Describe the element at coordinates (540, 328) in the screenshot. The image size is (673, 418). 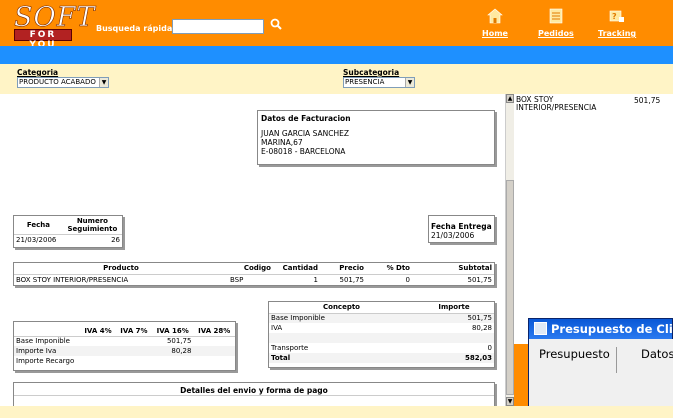
I see `window-app-icon` at that location.